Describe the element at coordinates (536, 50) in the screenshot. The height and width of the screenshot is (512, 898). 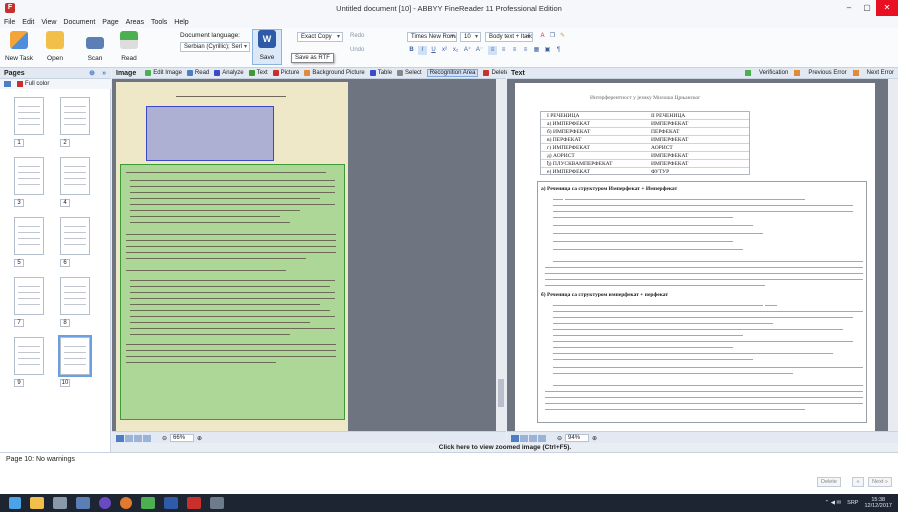
I see `table-icon: ▦` at that location.